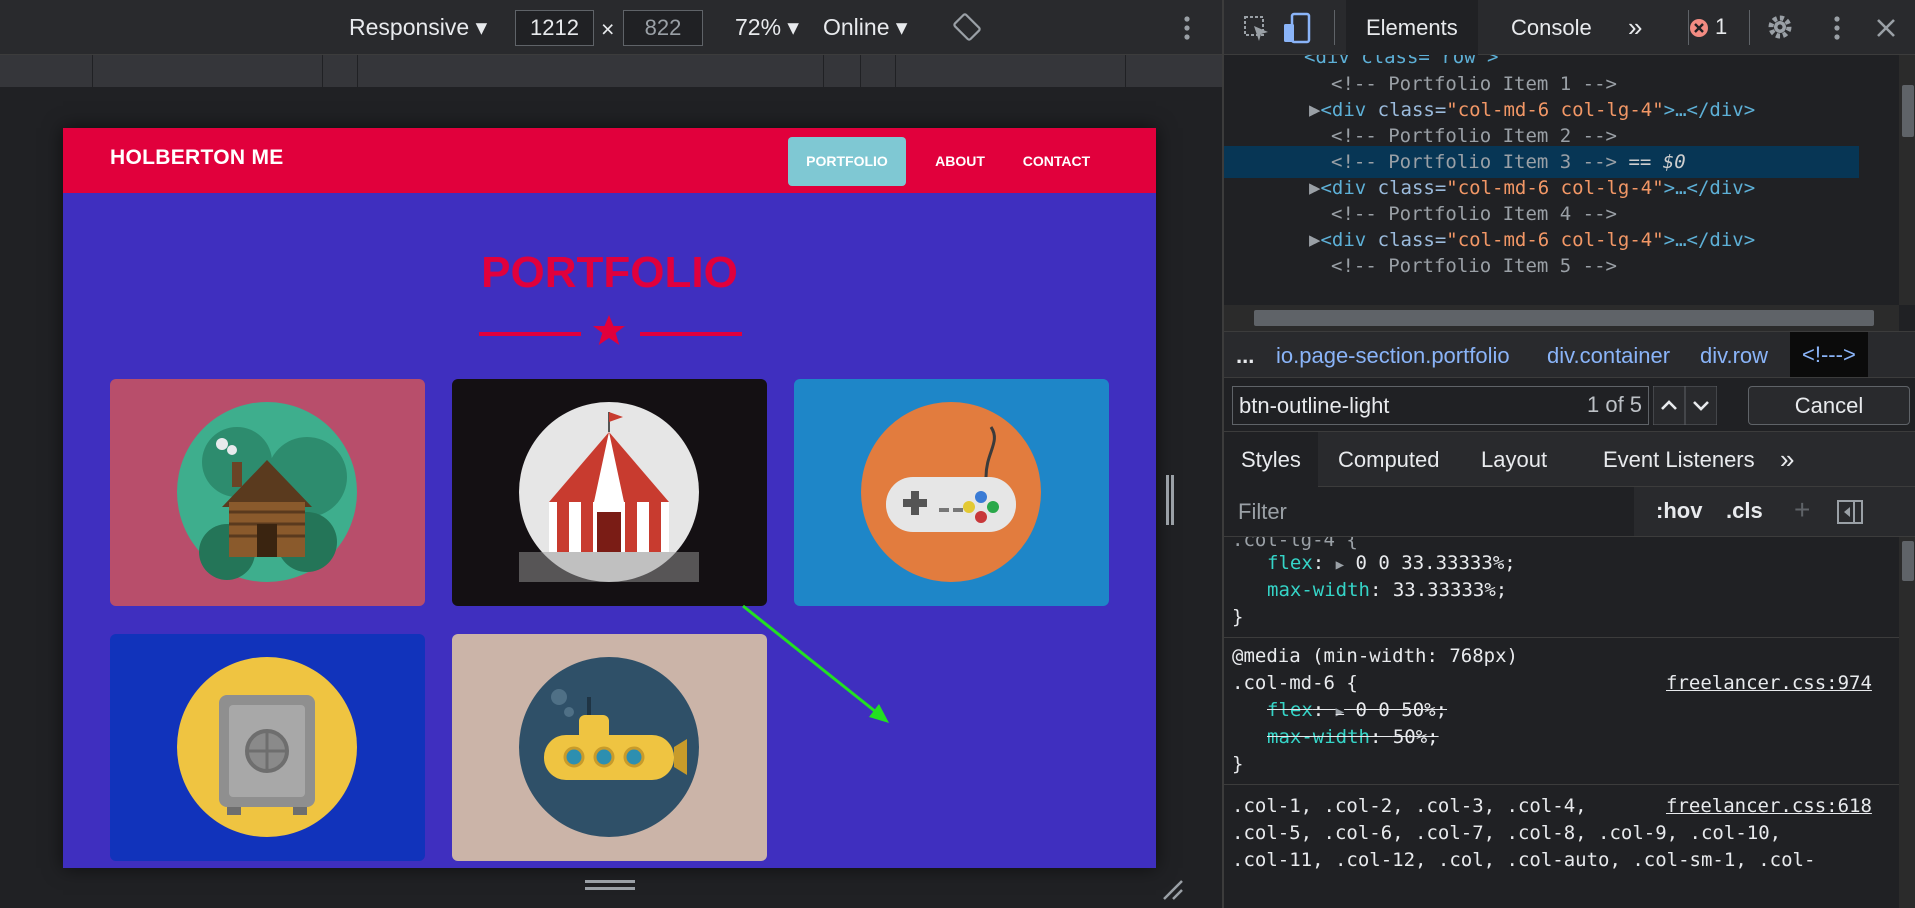  I want to click on tab-layout: Layout, so click(1514, 459).